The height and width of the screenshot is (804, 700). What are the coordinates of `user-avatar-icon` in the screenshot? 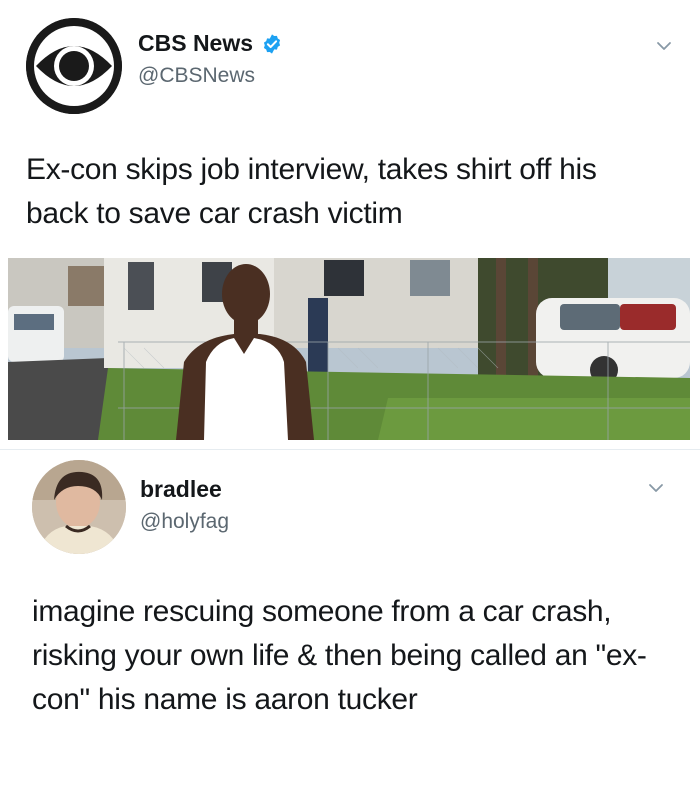 It's located at (79, 507).